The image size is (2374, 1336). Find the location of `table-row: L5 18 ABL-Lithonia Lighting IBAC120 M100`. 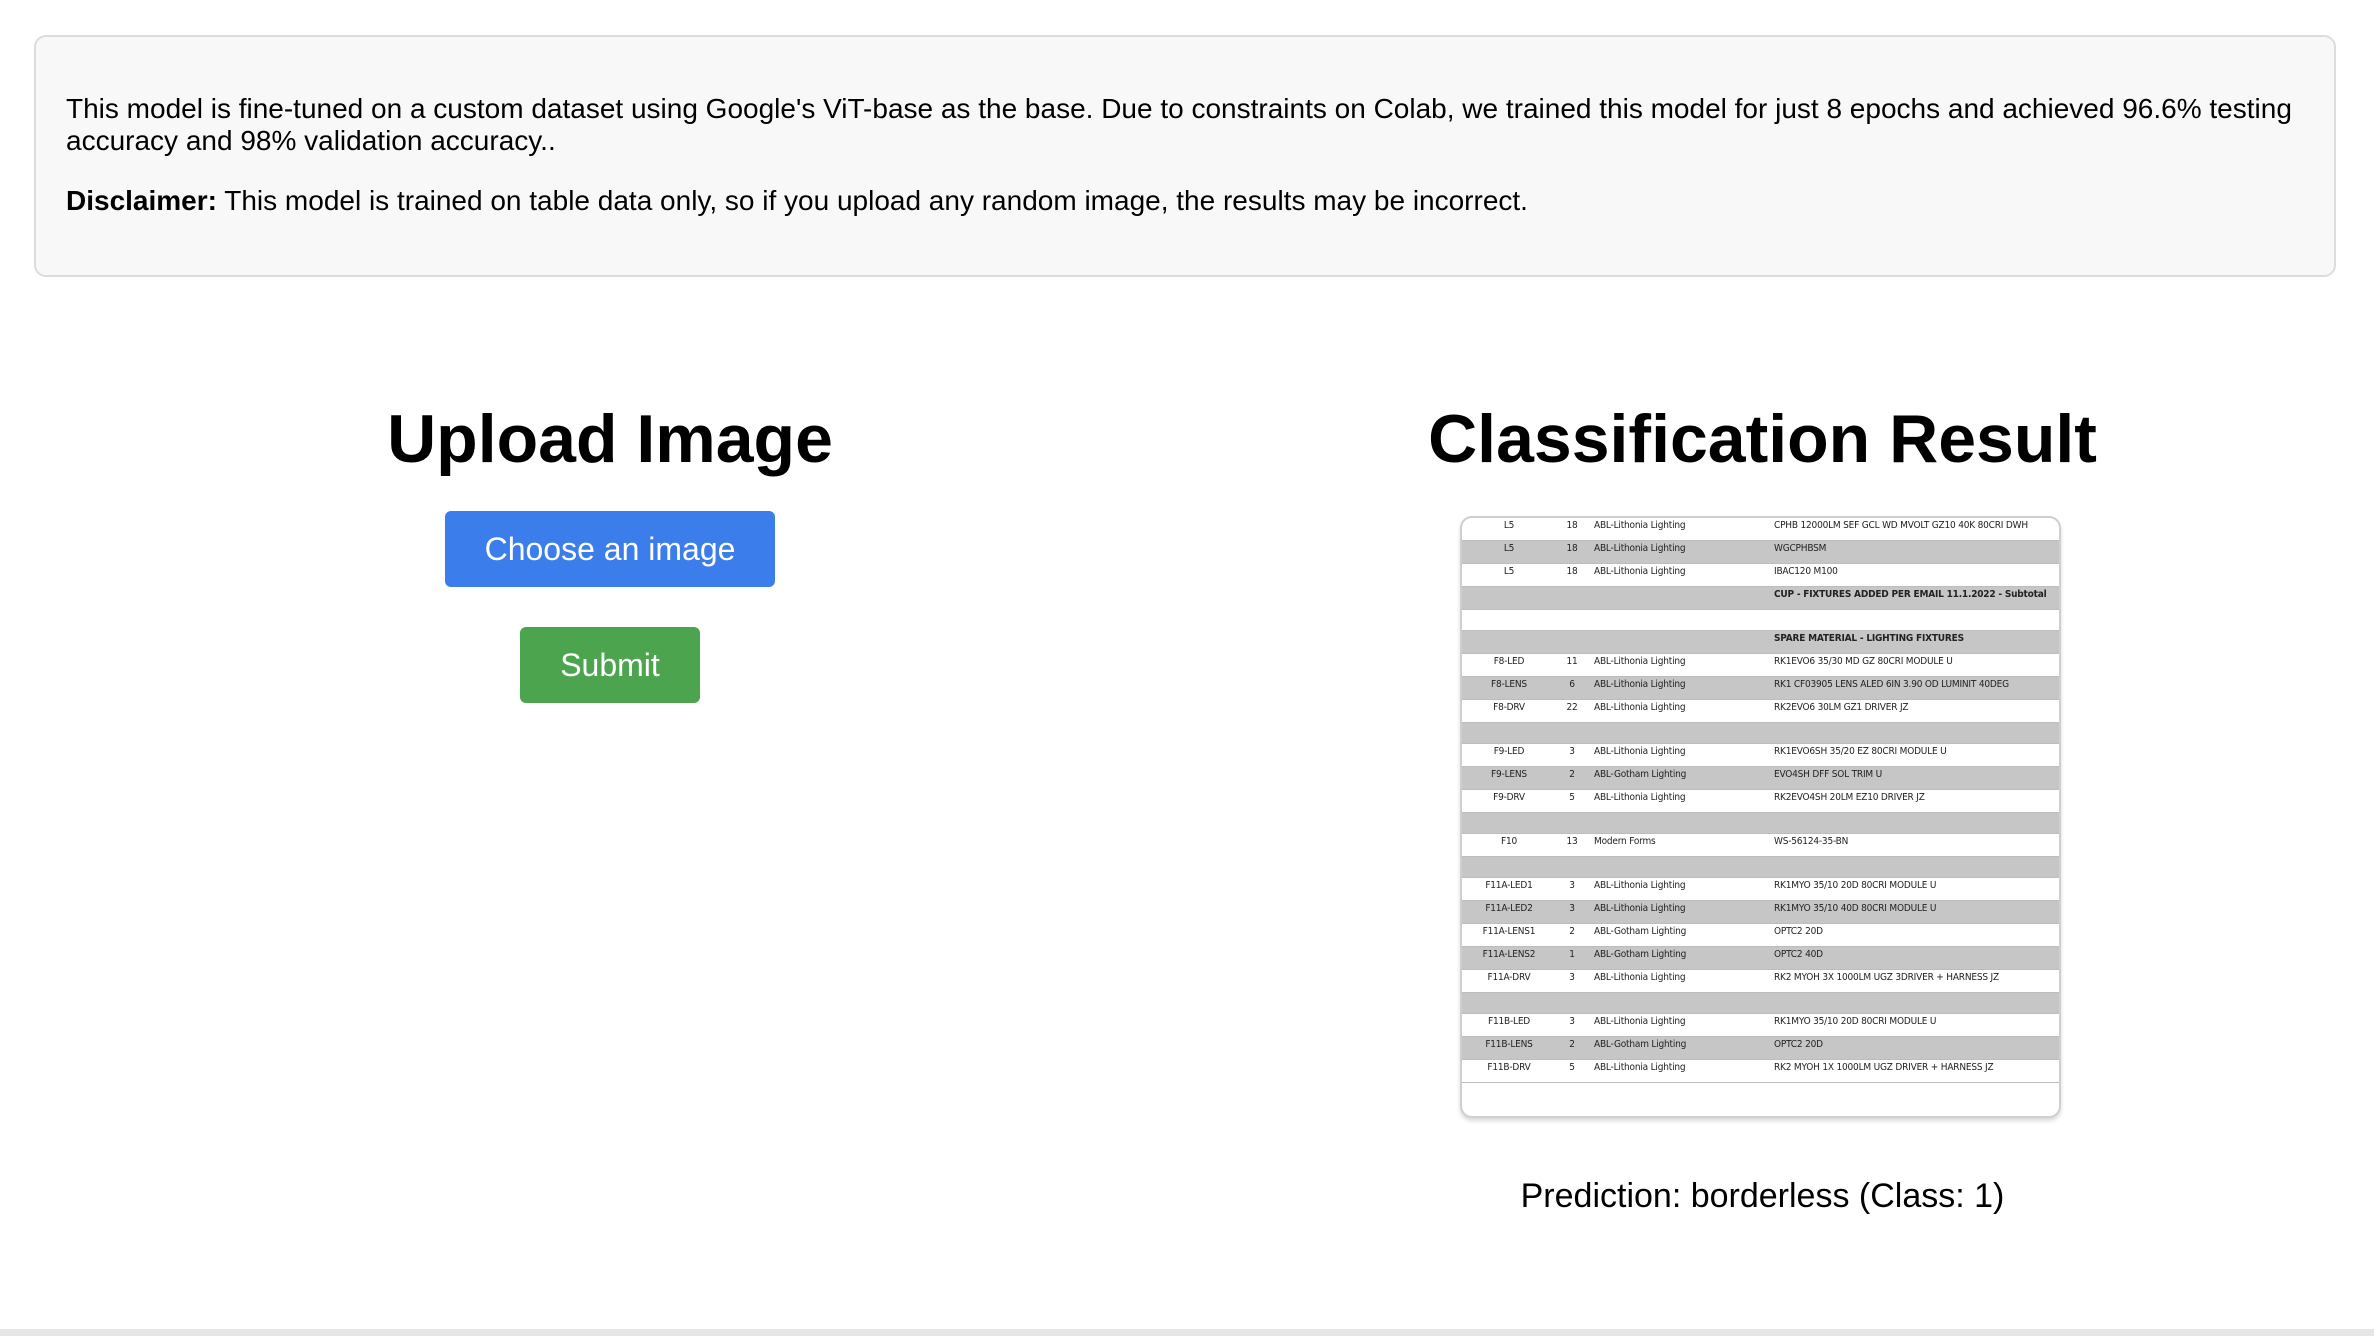

table-row: L5 18 ABL-Lithonia Lighting IBAC120 M100 is located at coordinates (1760, 575).